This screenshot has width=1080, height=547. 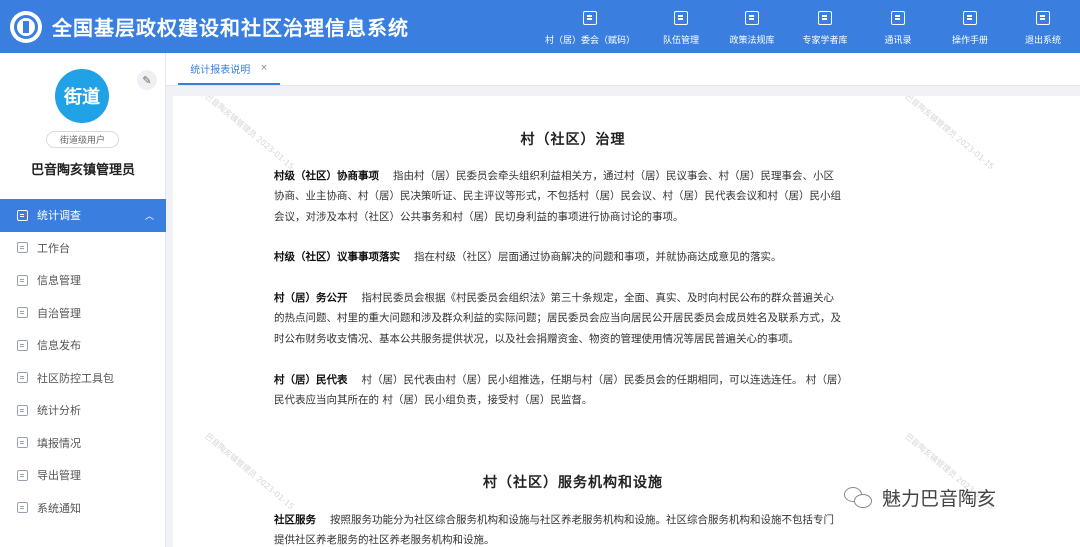 What do you see at coordinates (83, 248) in the screenshot?
I see `sidebar-item-workbench: 工作台` at bounding box center [83, 248].